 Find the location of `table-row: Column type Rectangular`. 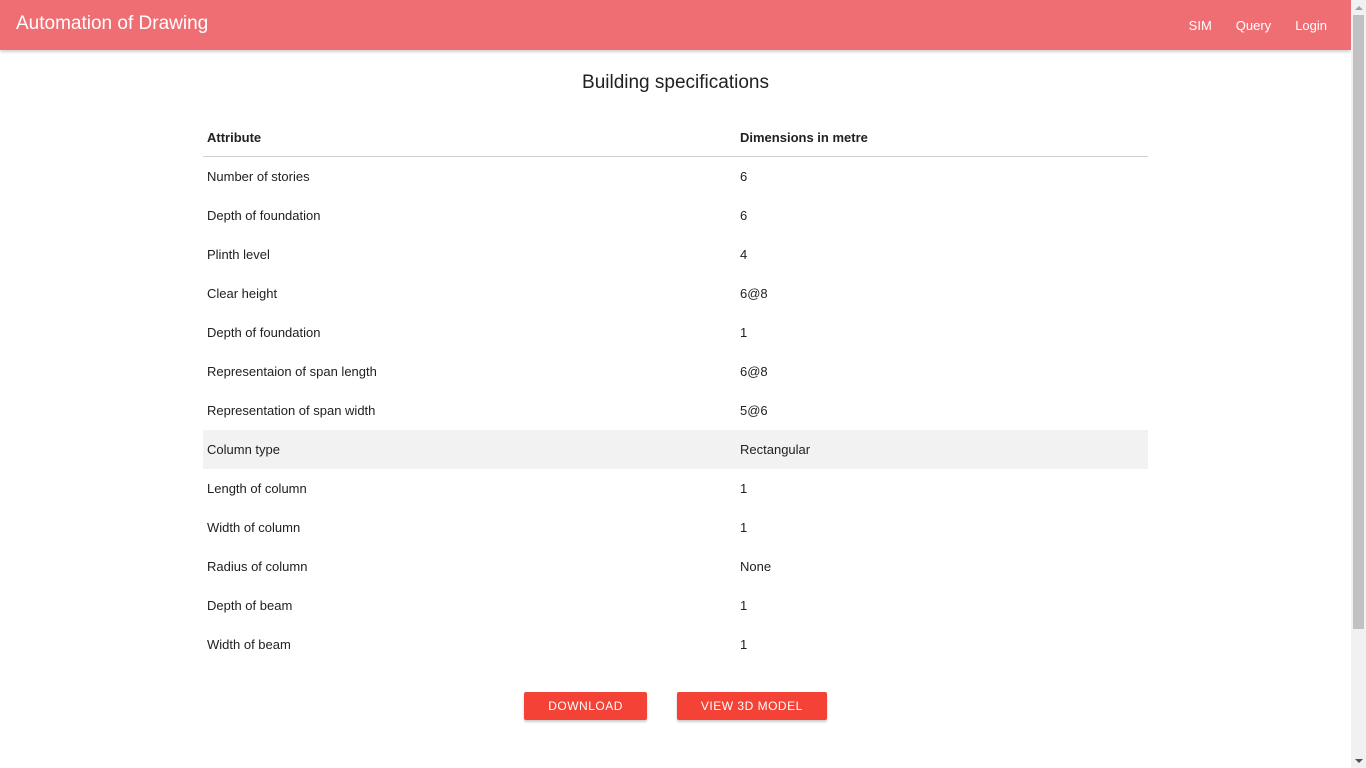

table-row: Column type Rectangular is located at coordinates (675, 449).